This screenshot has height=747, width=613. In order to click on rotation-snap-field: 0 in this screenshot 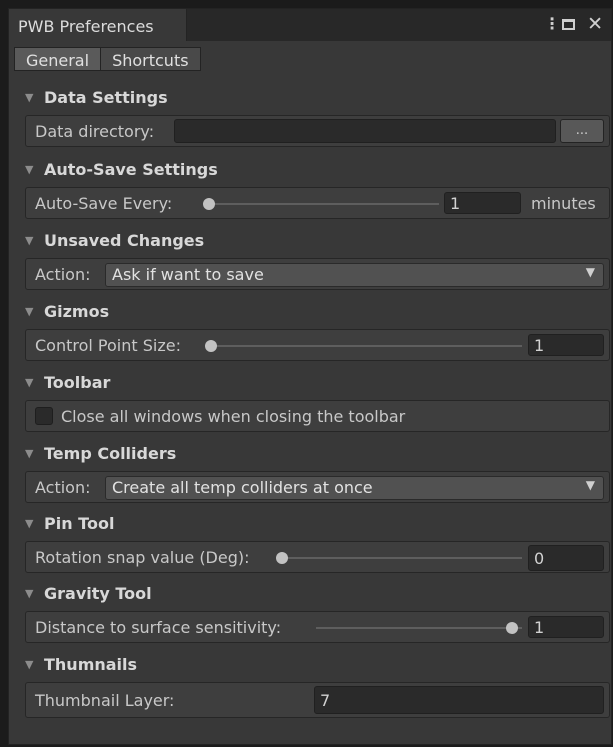, I will do `click(566, 558)`.